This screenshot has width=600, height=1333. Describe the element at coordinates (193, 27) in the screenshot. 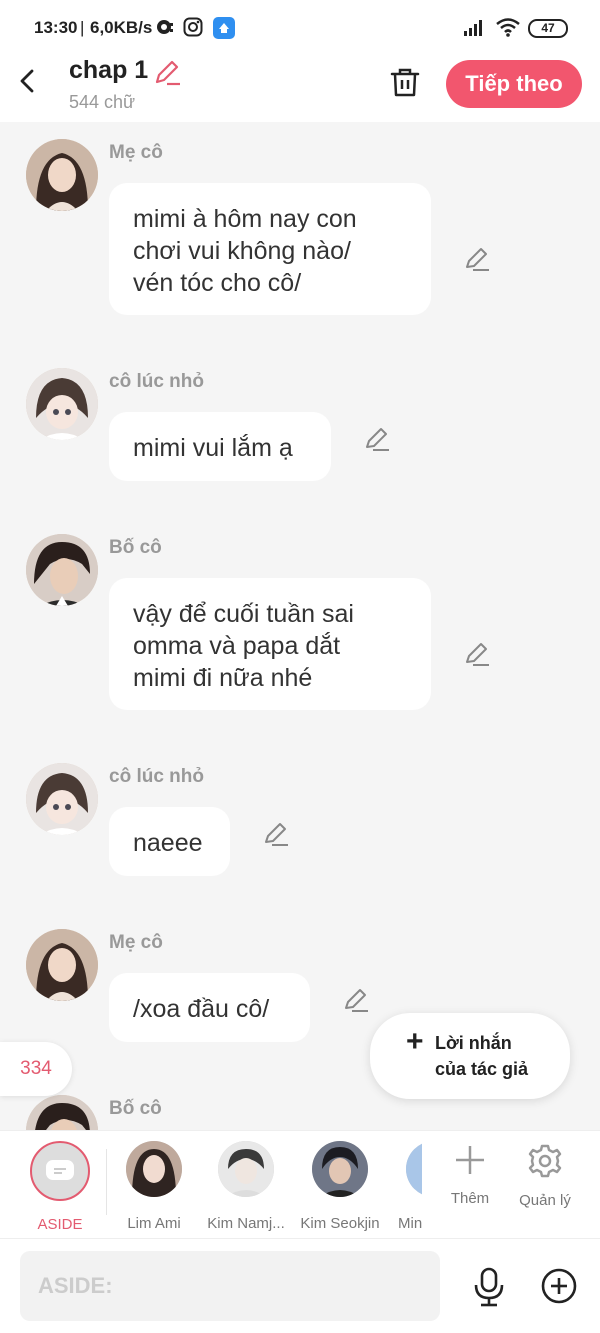

I see `instagram-icon` at that location.